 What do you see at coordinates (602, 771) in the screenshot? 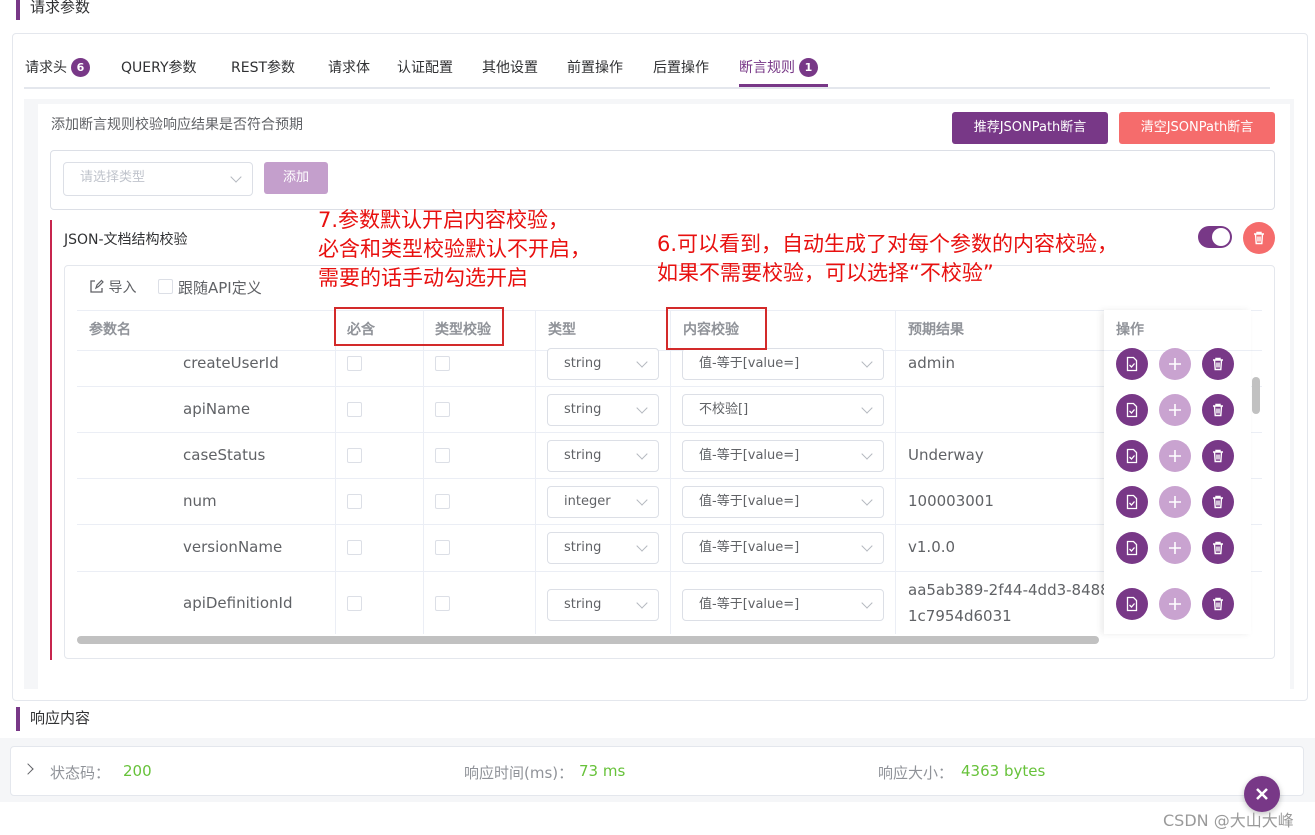
I see `response-time-value: 73 ms` at bounding box center [602, 771].